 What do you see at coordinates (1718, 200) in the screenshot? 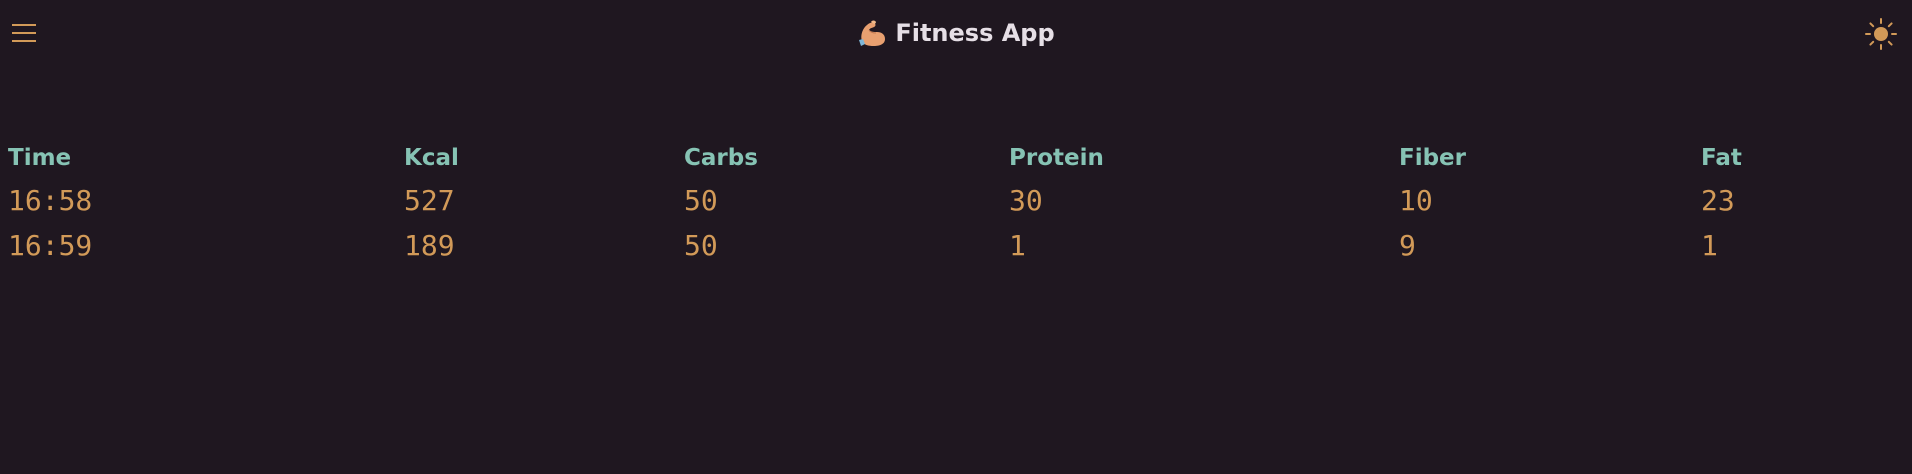
I see `cell-fat: 23` at bounding box center [1718, 200].